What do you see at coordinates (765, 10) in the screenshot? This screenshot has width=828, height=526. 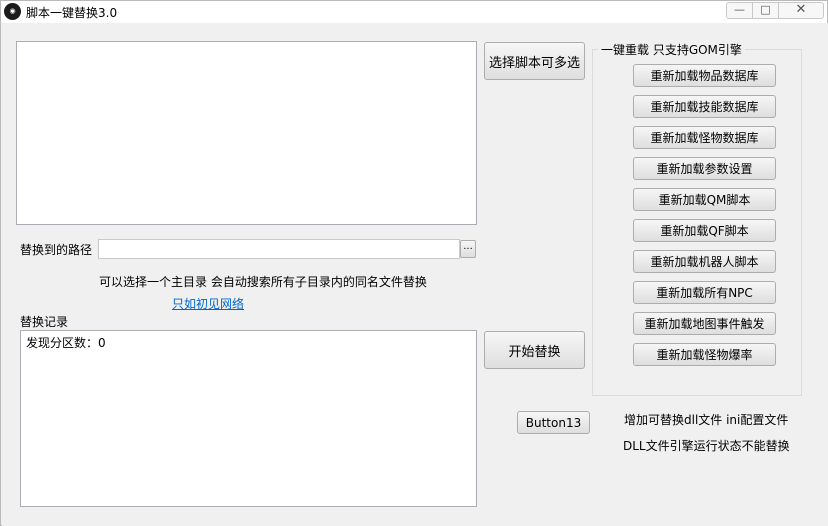 I see `maximize-button: □` at bounding box center [765, 10].